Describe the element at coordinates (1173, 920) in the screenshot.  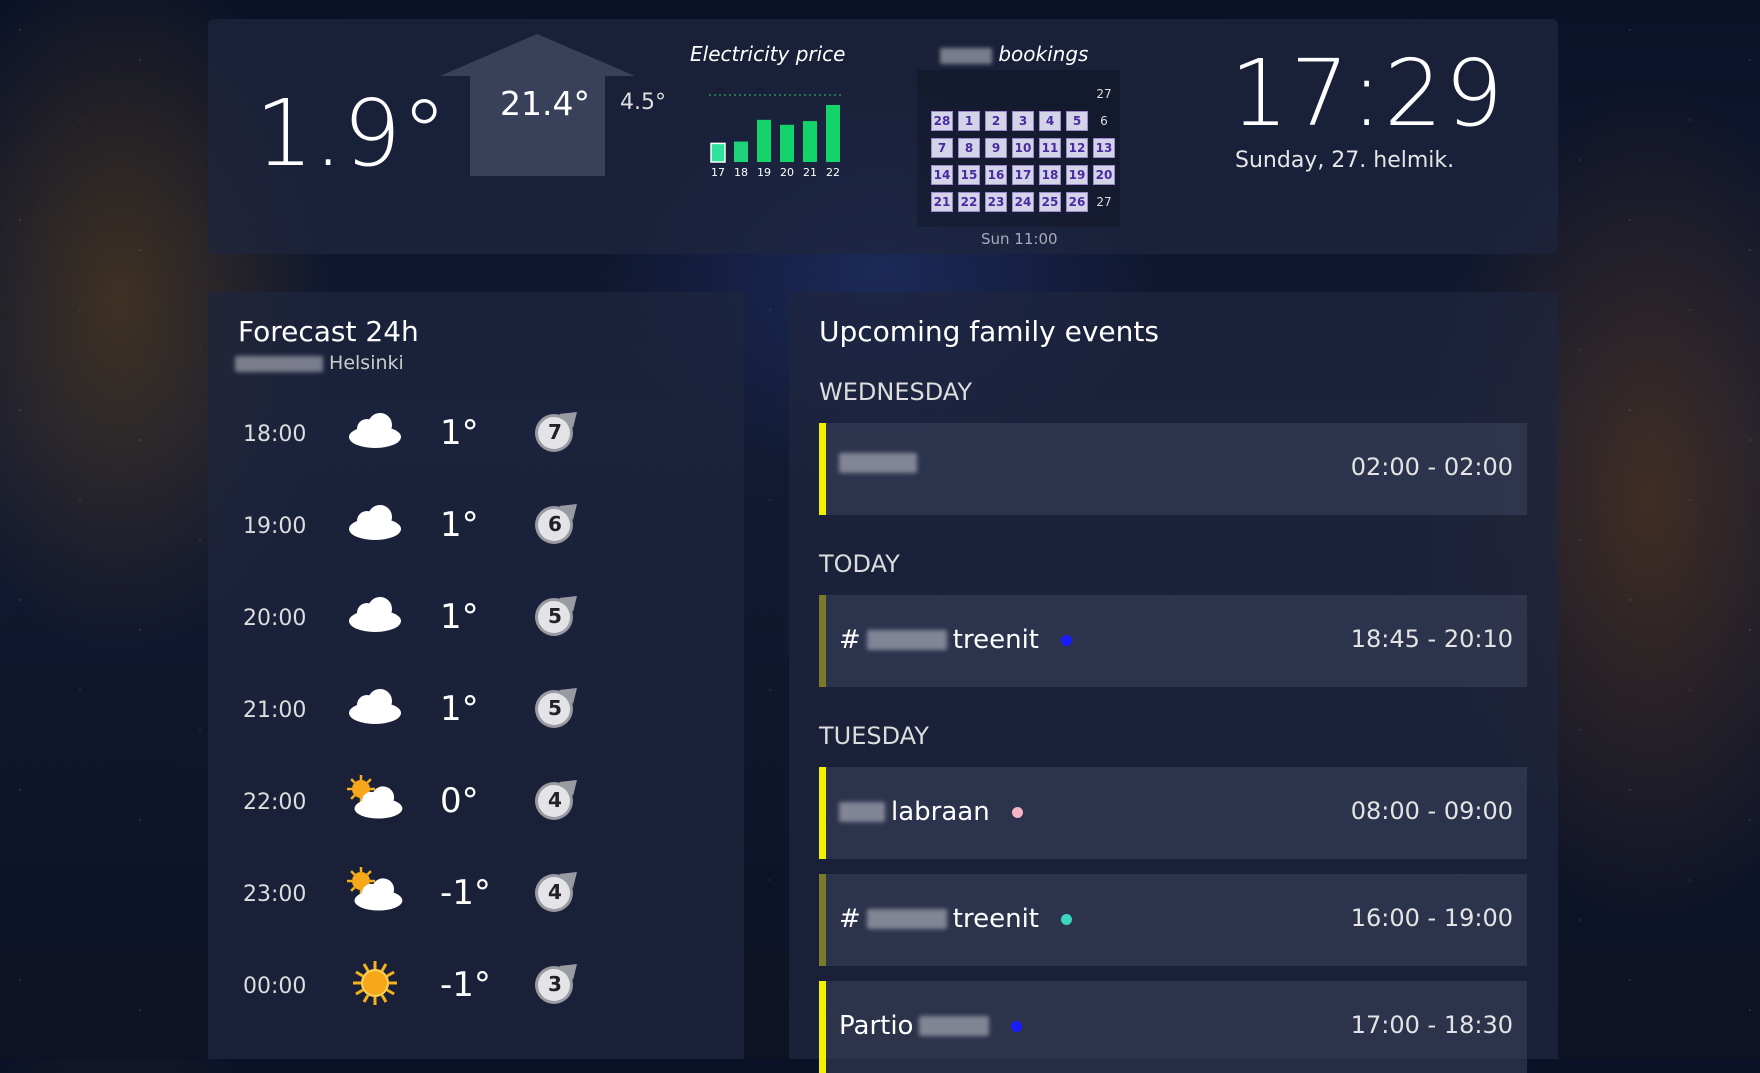
I see `event-item: # treenit 16:00 - 19:00` at that location.